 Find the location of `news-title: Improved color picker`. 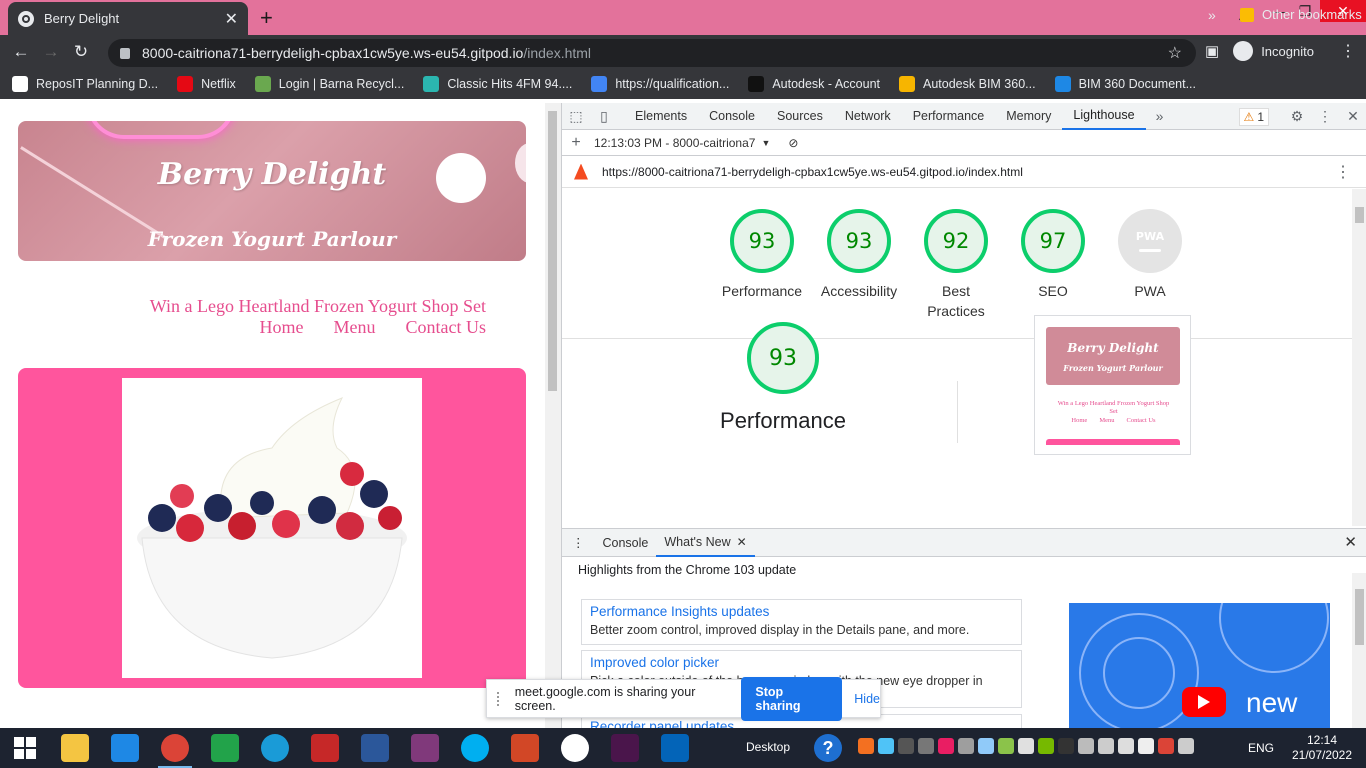

news-title: Improved color picker is located at coordinates (801, 662).